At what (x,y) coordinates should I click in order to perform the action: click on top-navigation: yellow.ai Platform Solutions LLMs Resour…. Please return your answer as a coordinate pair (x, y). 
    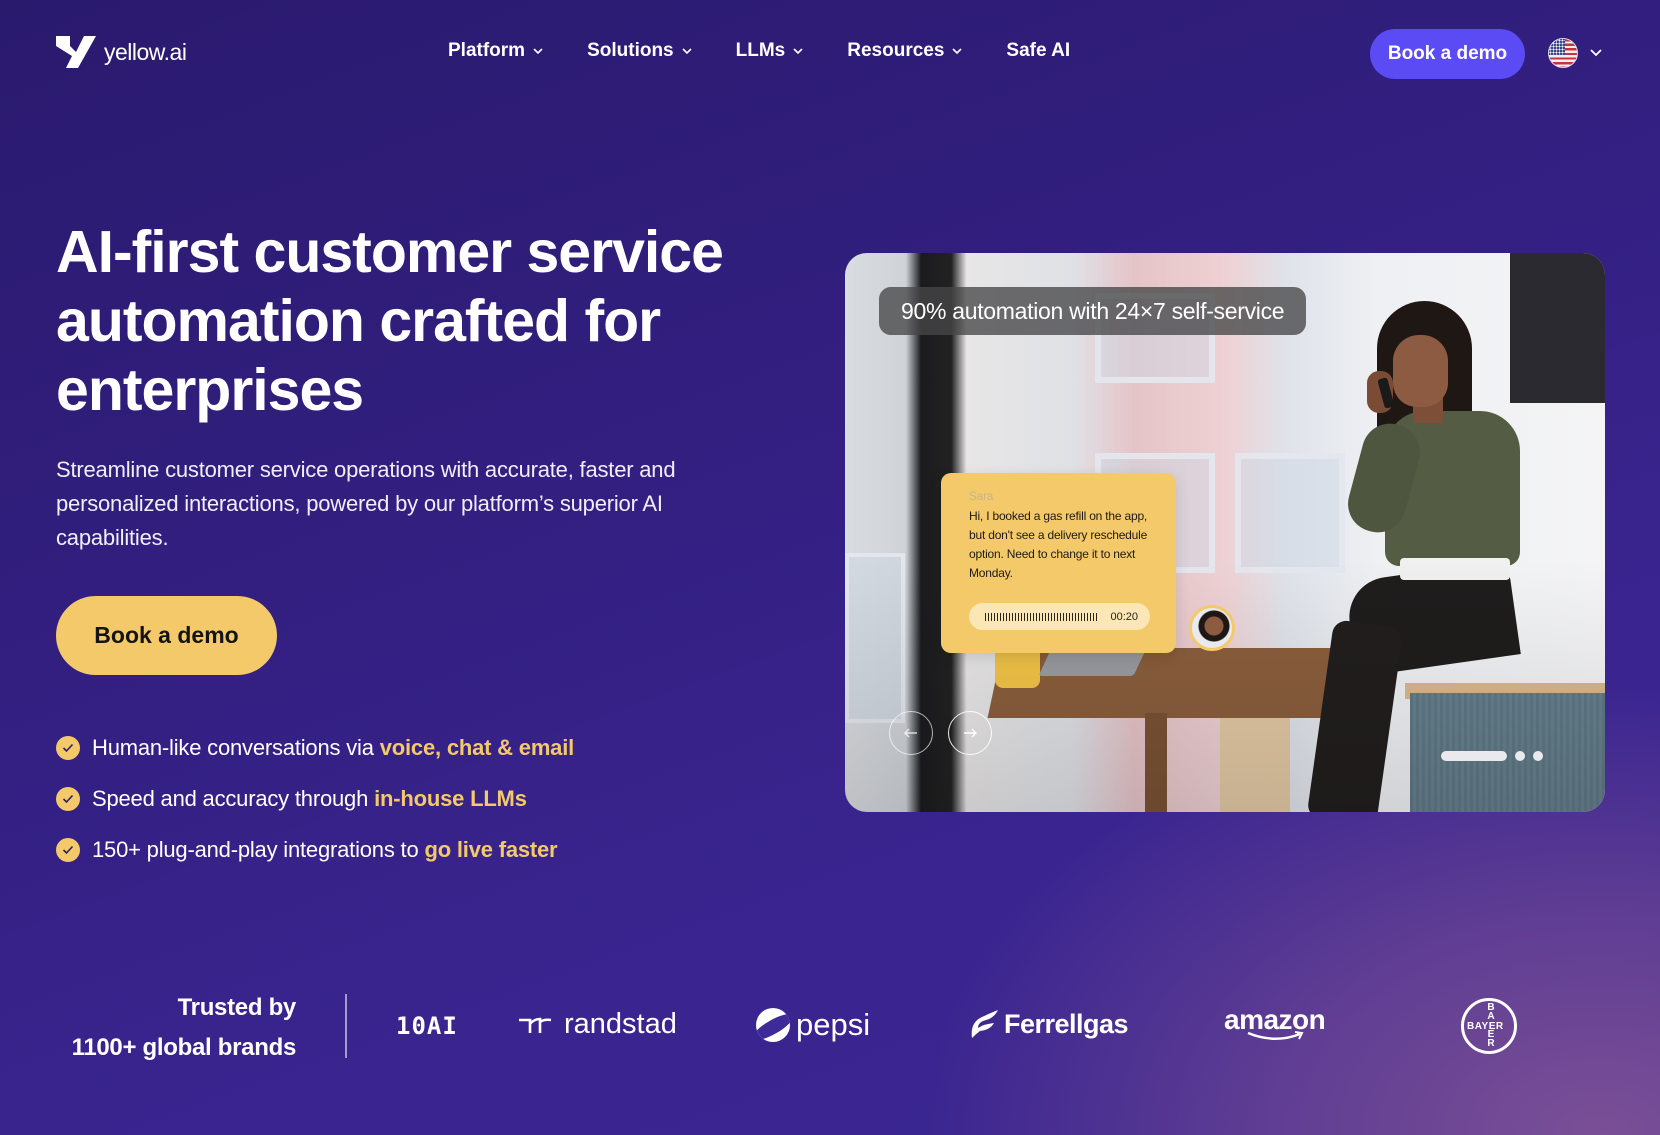
    Looking at the image, I should click on (830, 55).